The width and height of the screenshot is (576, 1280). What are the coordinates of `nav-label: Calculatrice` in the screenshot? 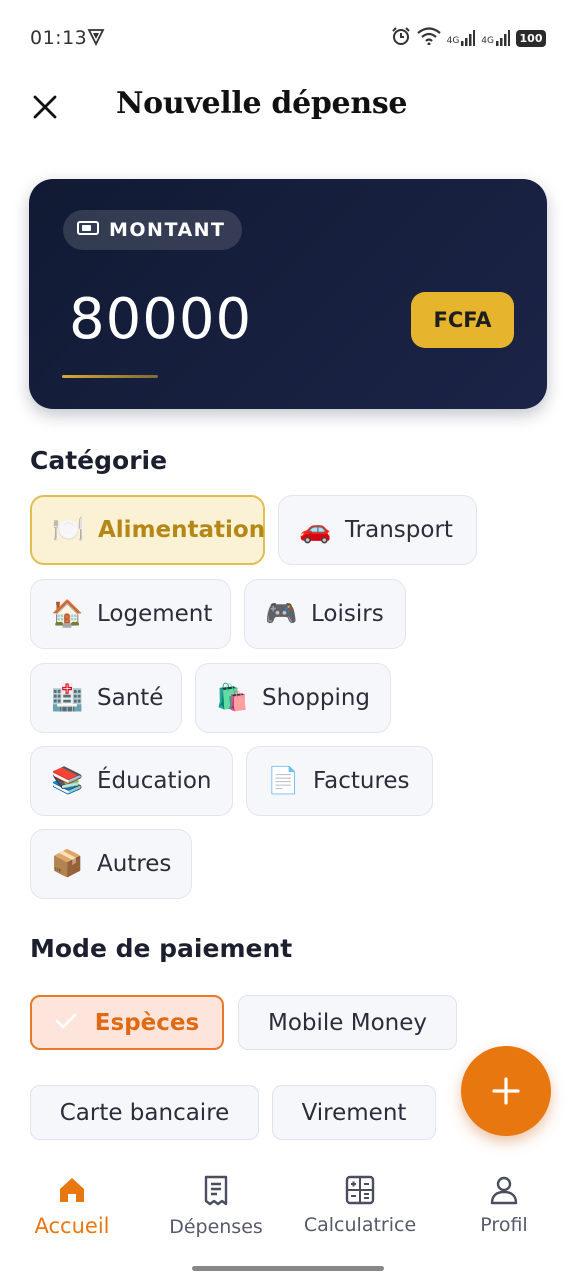 It's located at (360, 1225).